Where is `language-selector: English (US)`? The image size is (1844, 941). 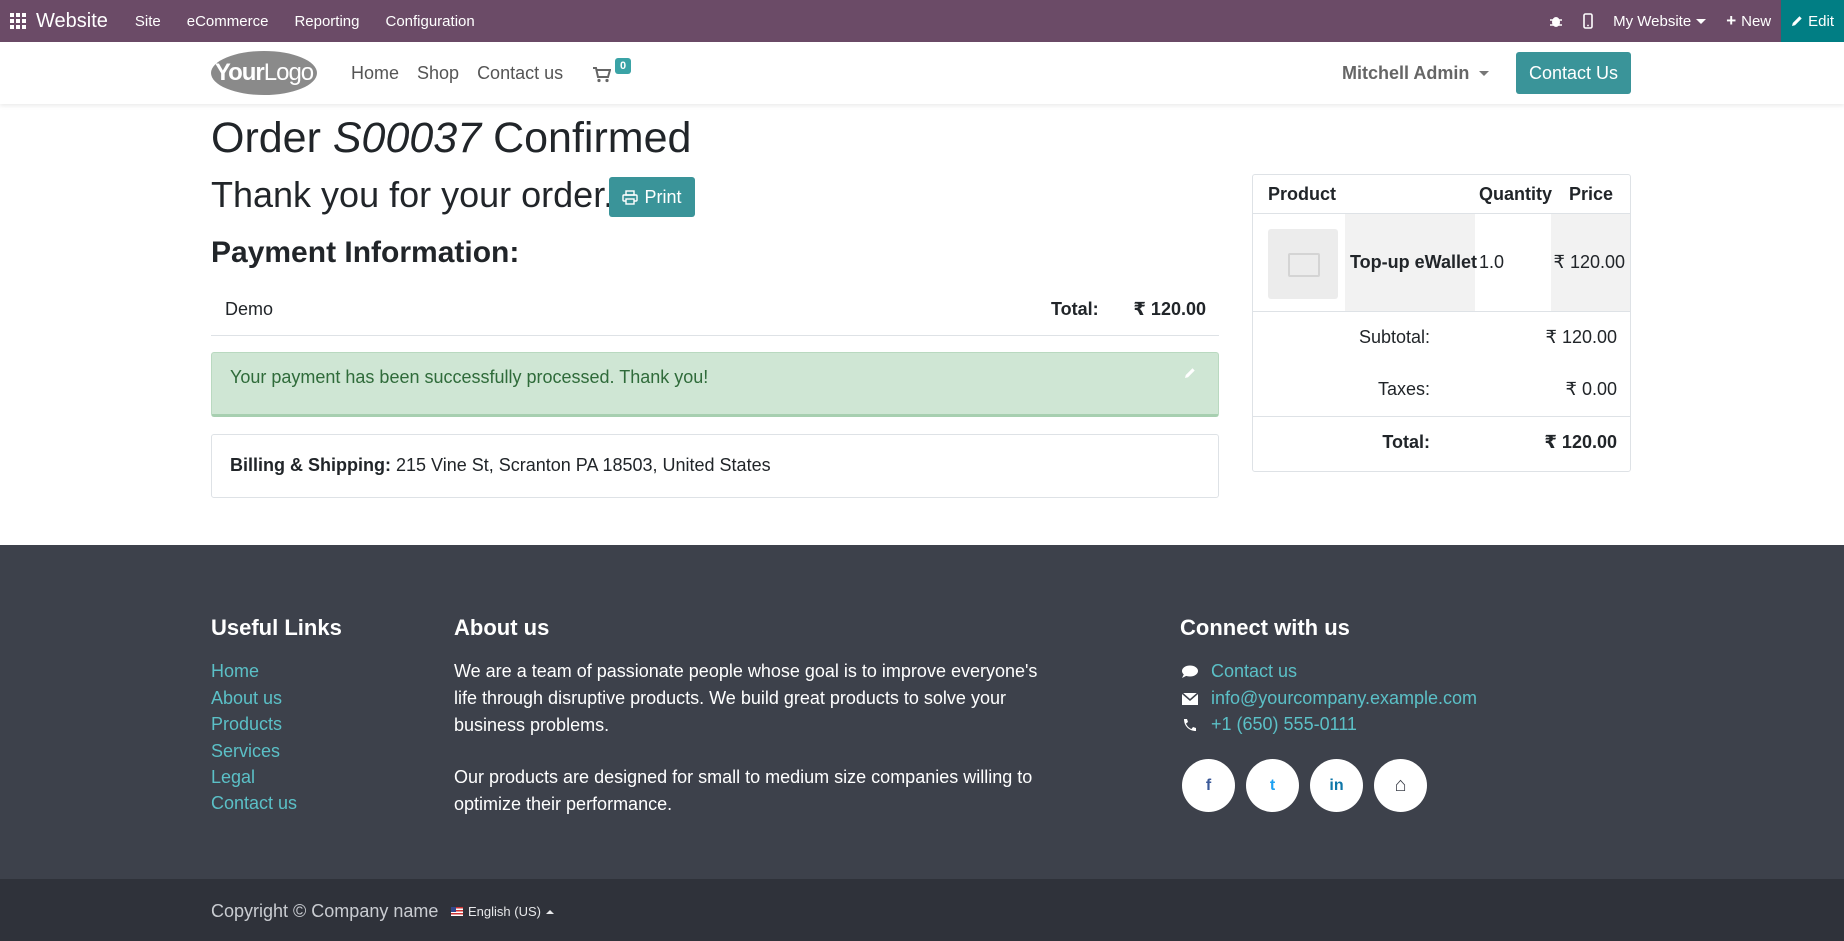
language-selector: English (US) is located at coordinates (502, 911).